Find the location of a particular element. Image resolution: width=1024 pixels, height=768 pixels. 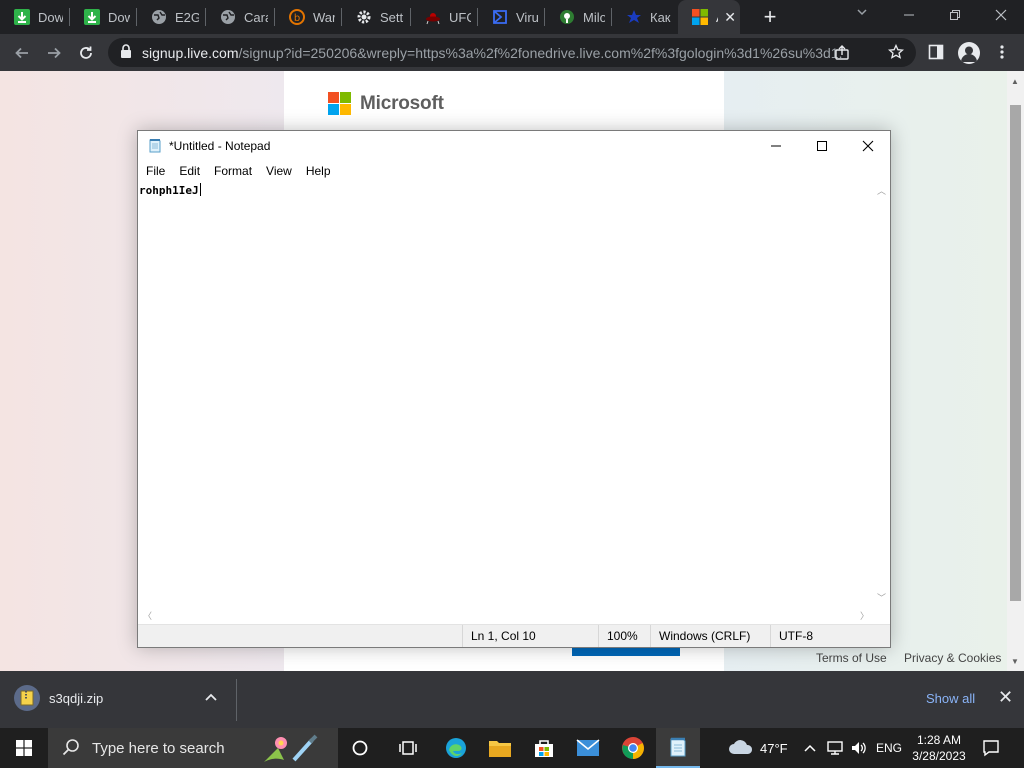

download-options-icon is located at coordinates (211, 697).